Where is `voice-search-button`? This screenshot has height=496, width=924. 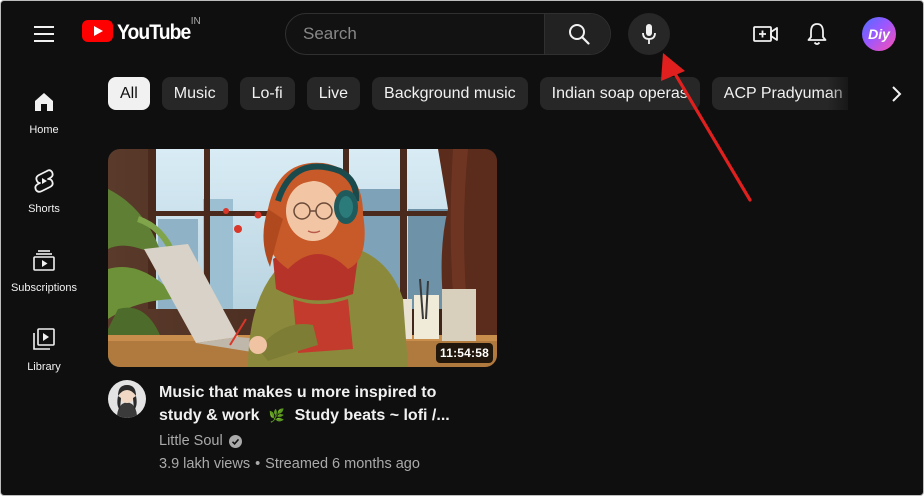 voice-search-button is located at coordinates (649, 34).